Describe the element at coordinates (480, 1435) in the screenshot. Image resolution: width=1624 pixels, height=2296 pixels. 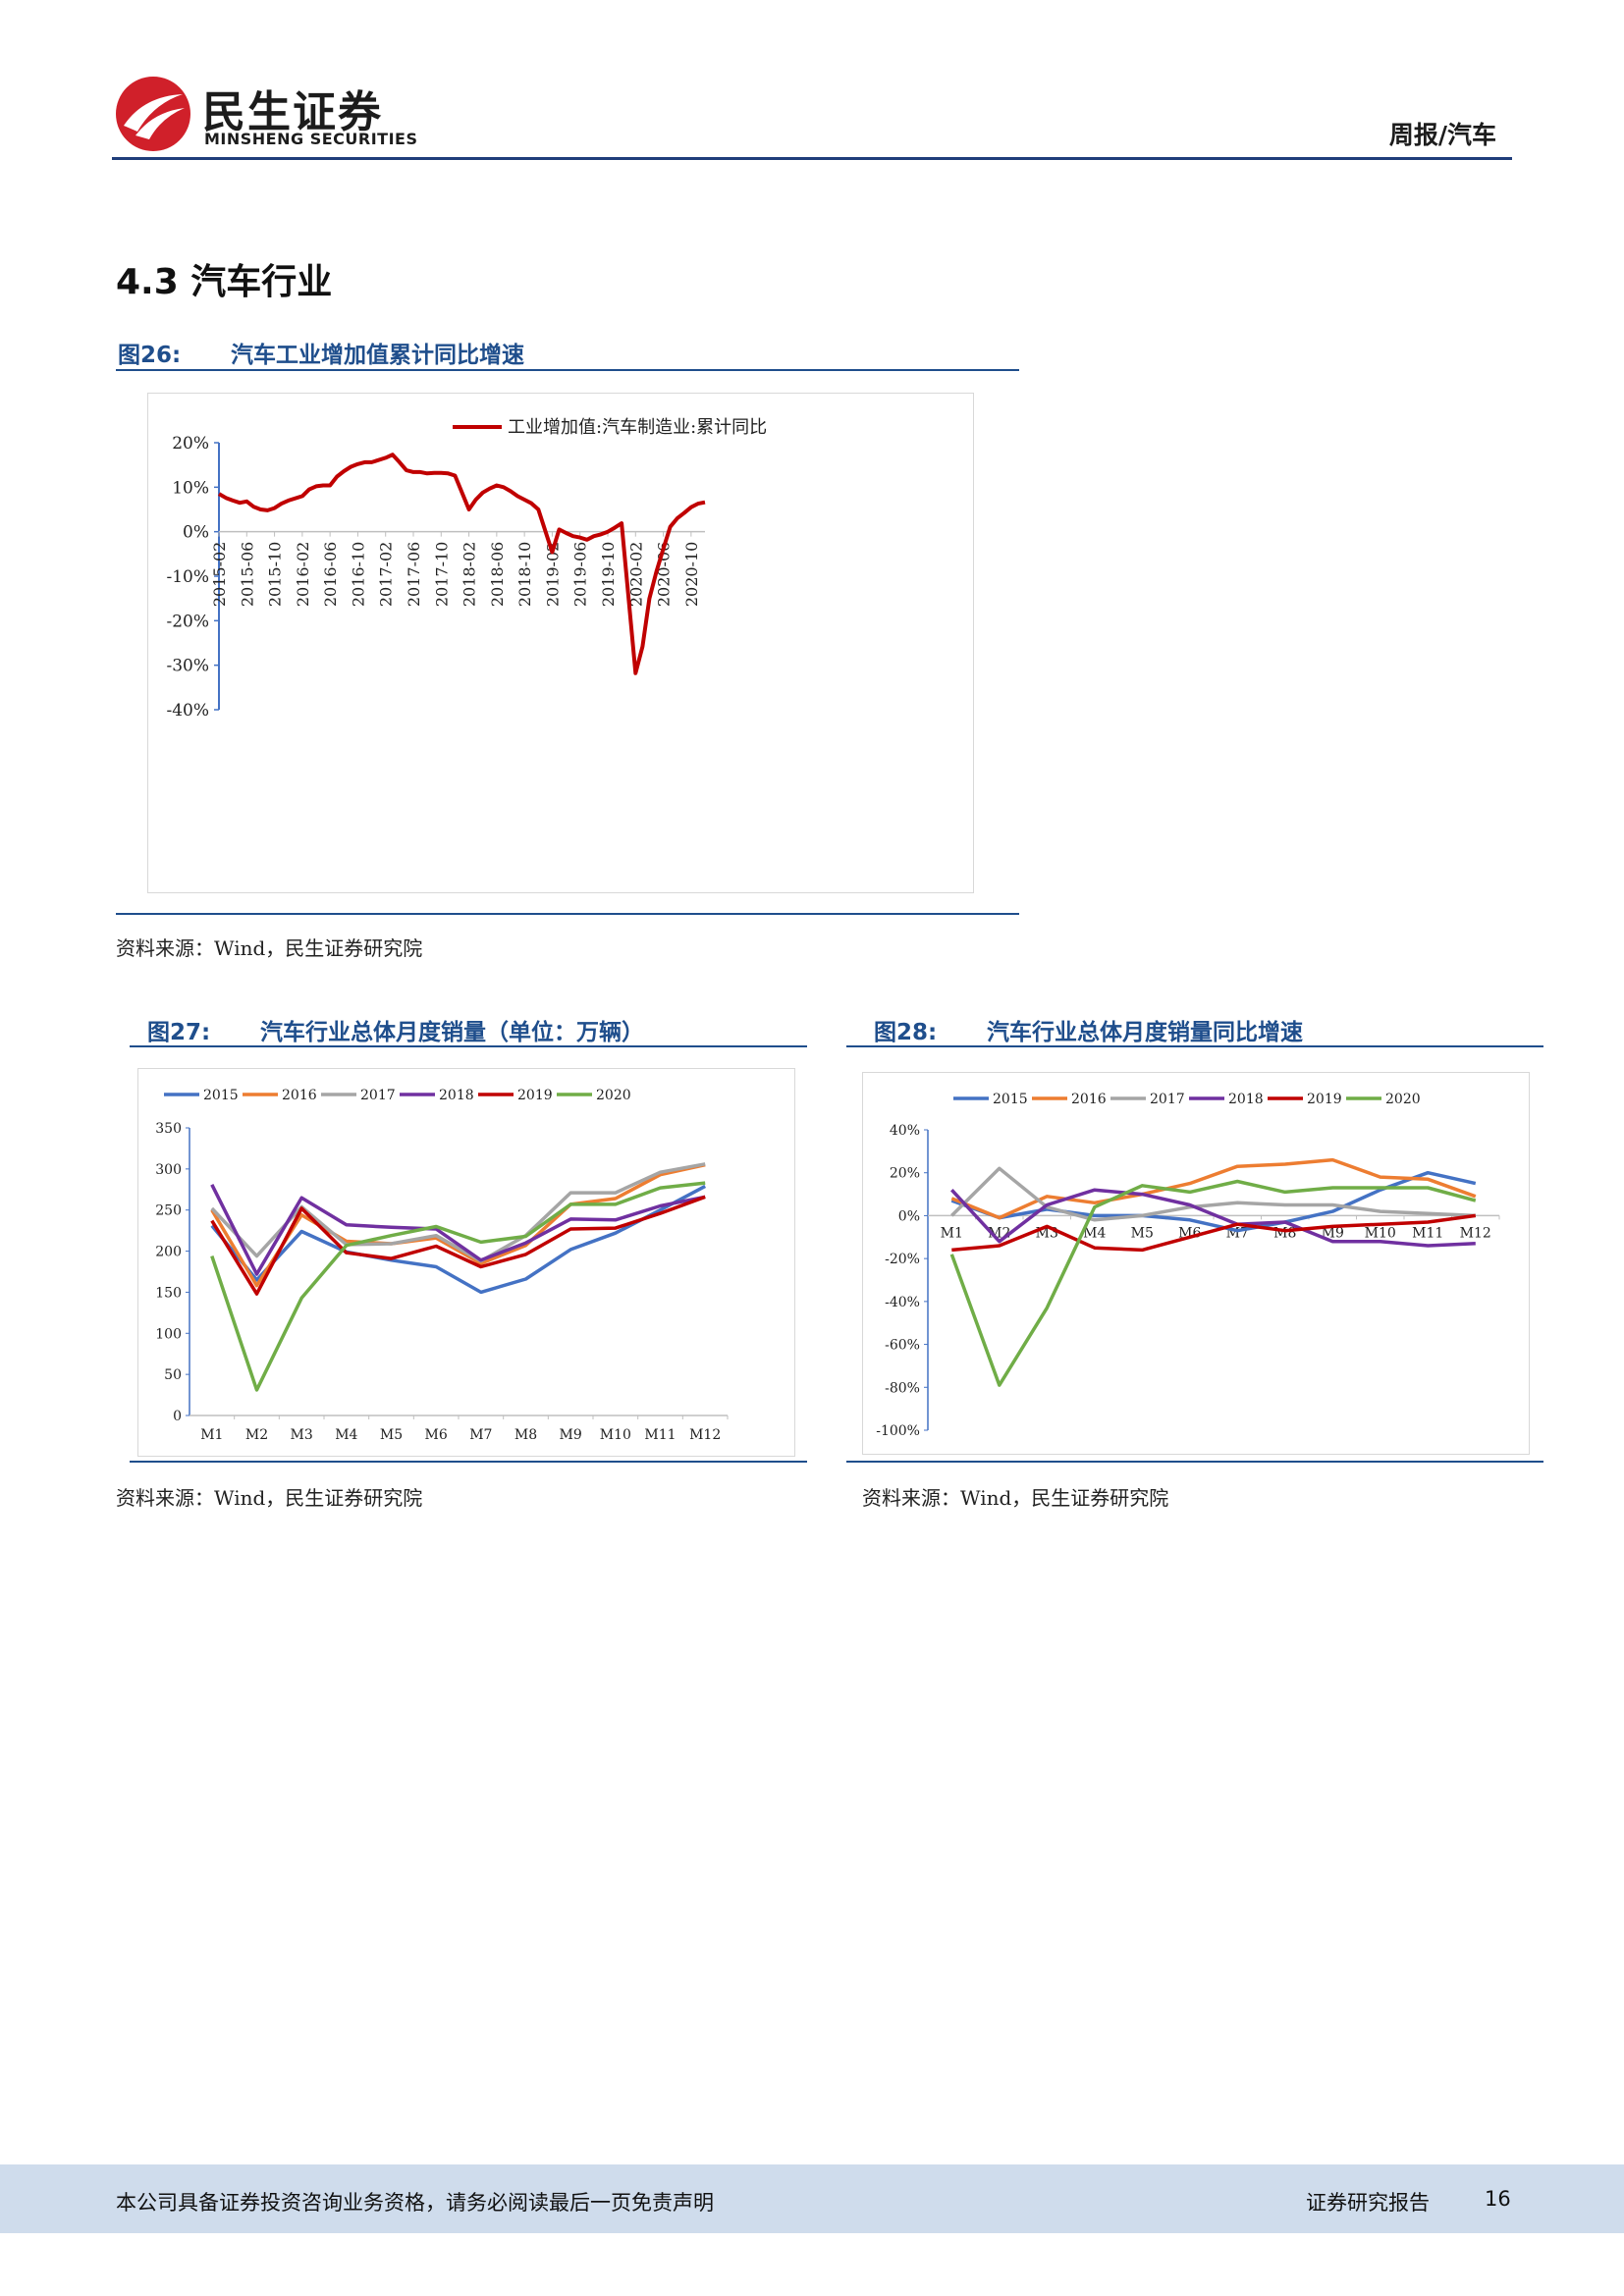
I see `x-tick-label: M7` at that location.